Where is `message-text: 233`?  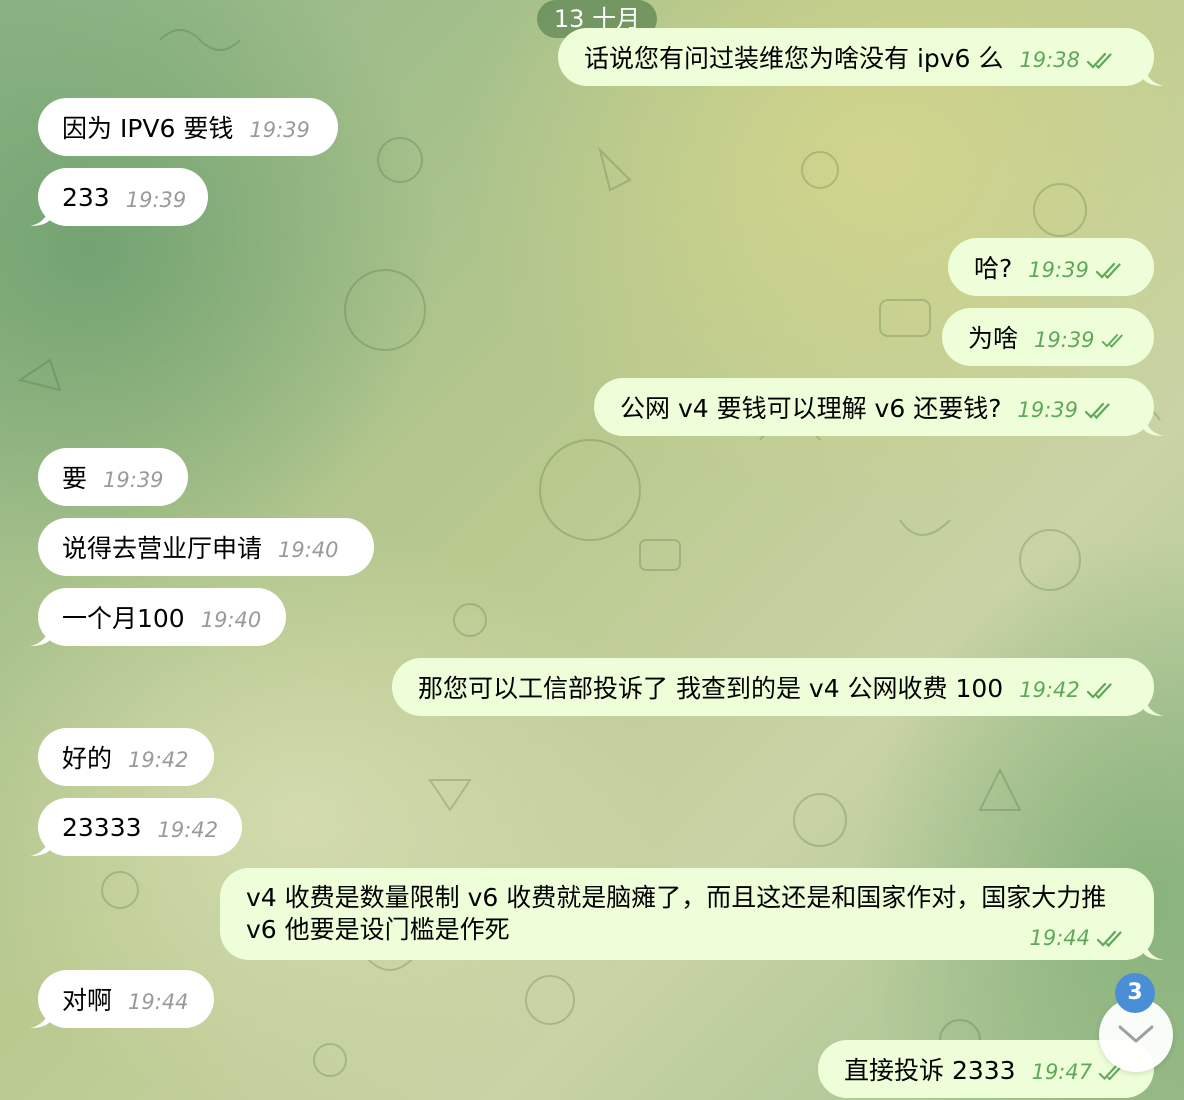 message-text: 233 is located at coordinates (86, 197).